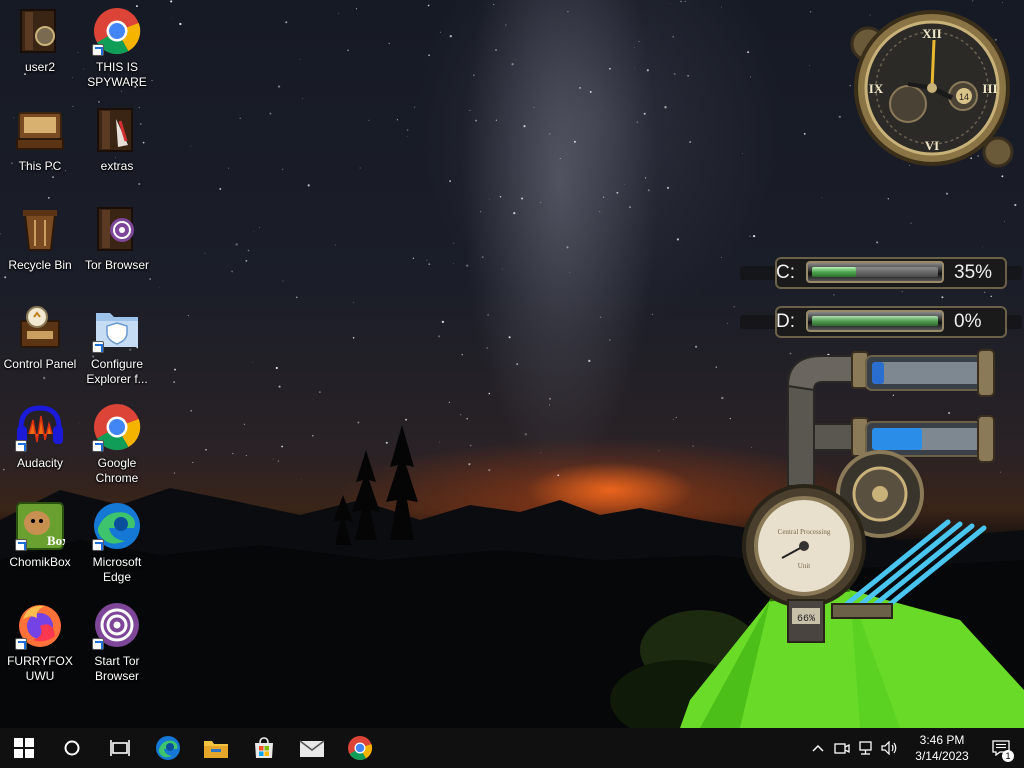 Image resolution: width=1024 pixels, height=768 pixels. I want to click on file-explorer-icon, so click(216, 749).